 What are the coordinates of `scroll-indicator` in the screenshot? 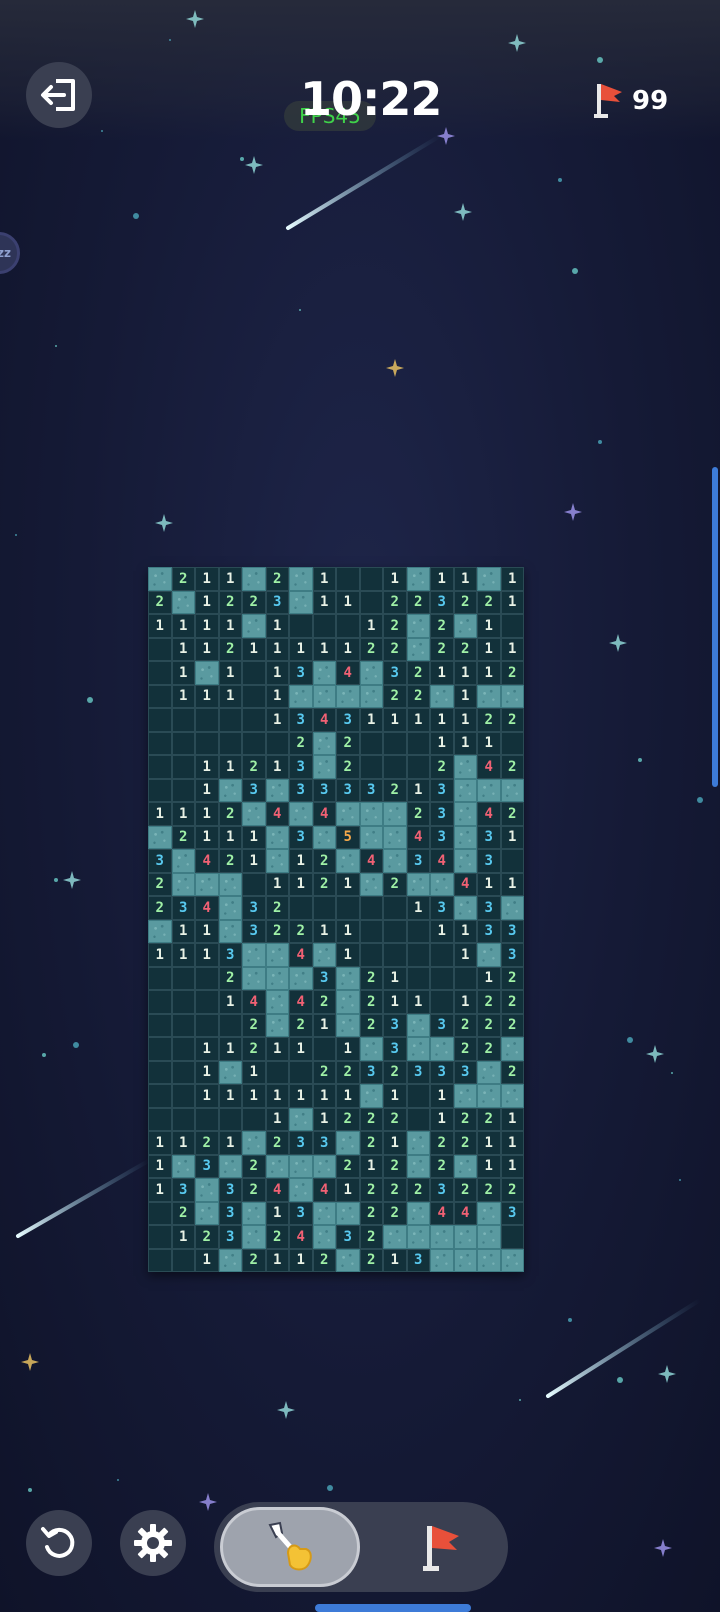 It's located at (715, 627).